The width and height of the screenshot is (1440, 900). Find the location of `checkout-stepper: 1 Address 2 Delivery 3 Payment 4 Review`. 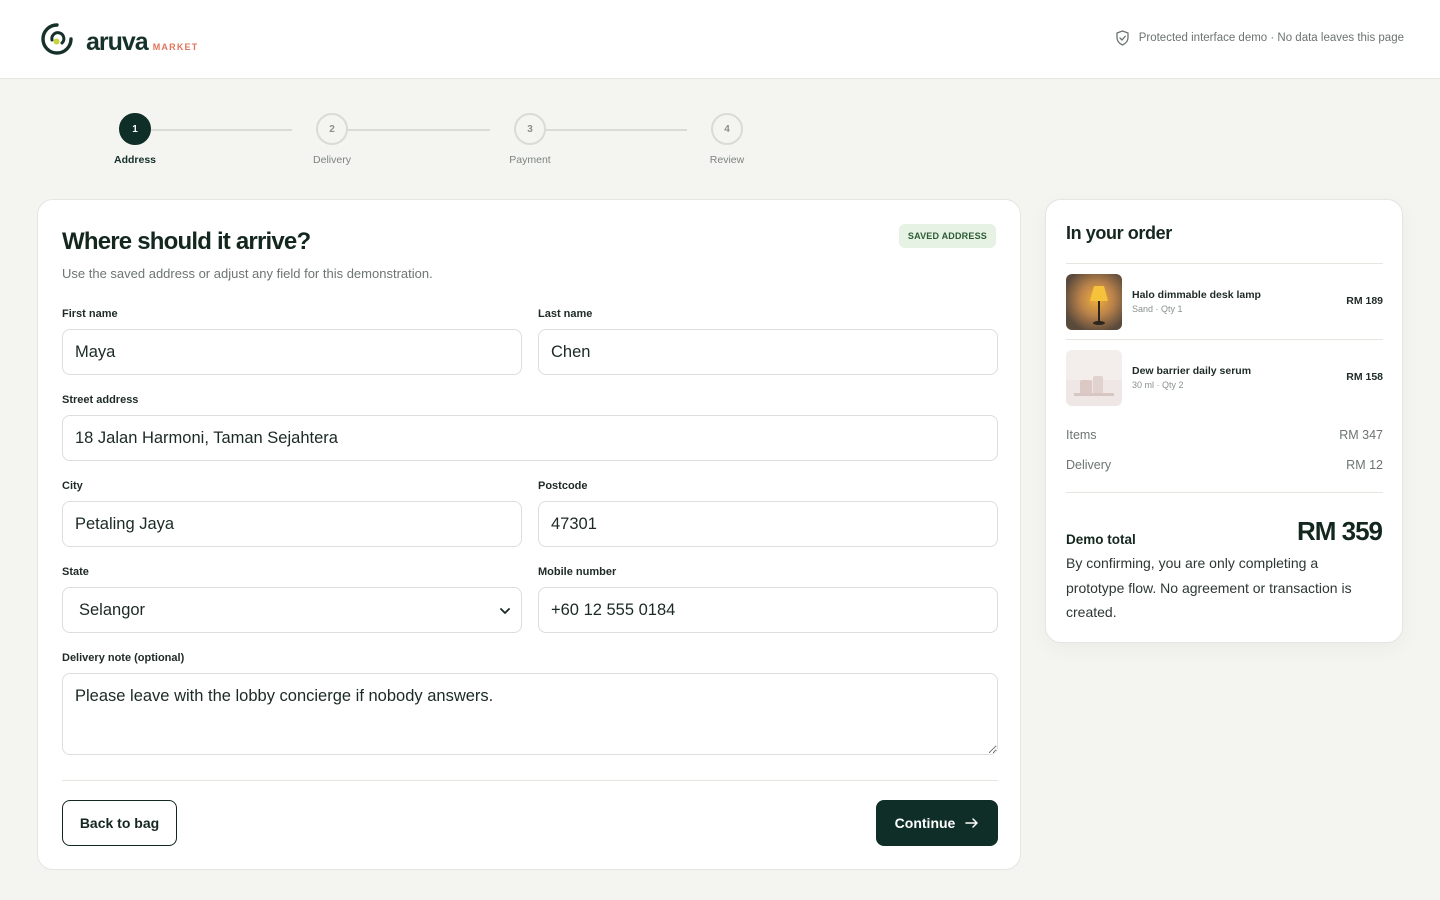

checkout-stepper: 1 Address 2 Delivery 3 Payment 4 Review is located at coordinates (440, 143).